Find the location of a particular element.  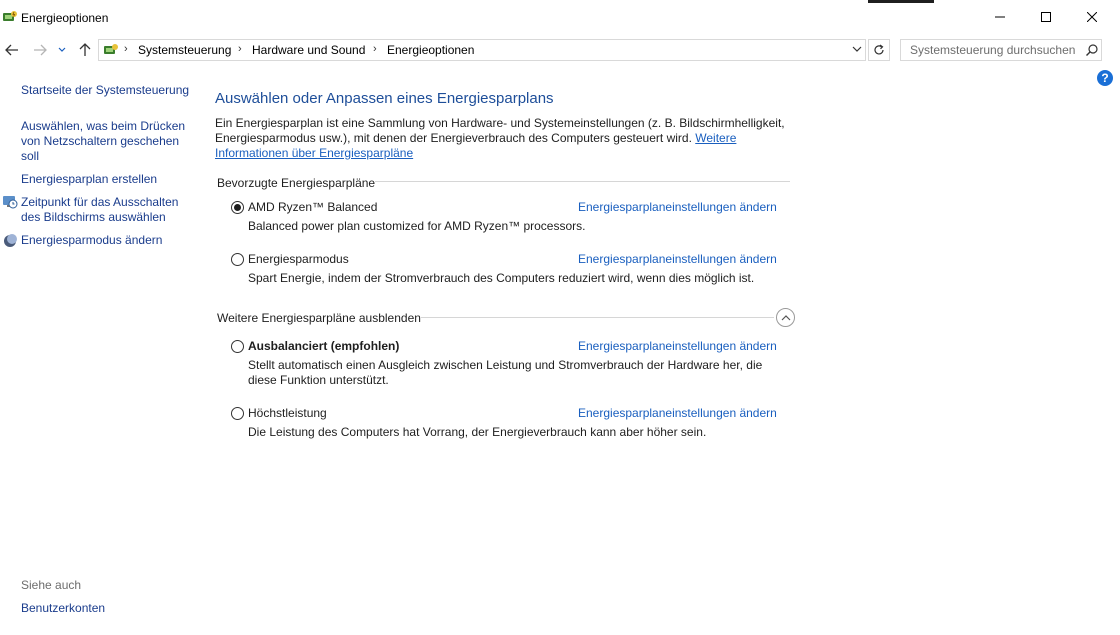

collapse-button is located at coordinates (785, 317).